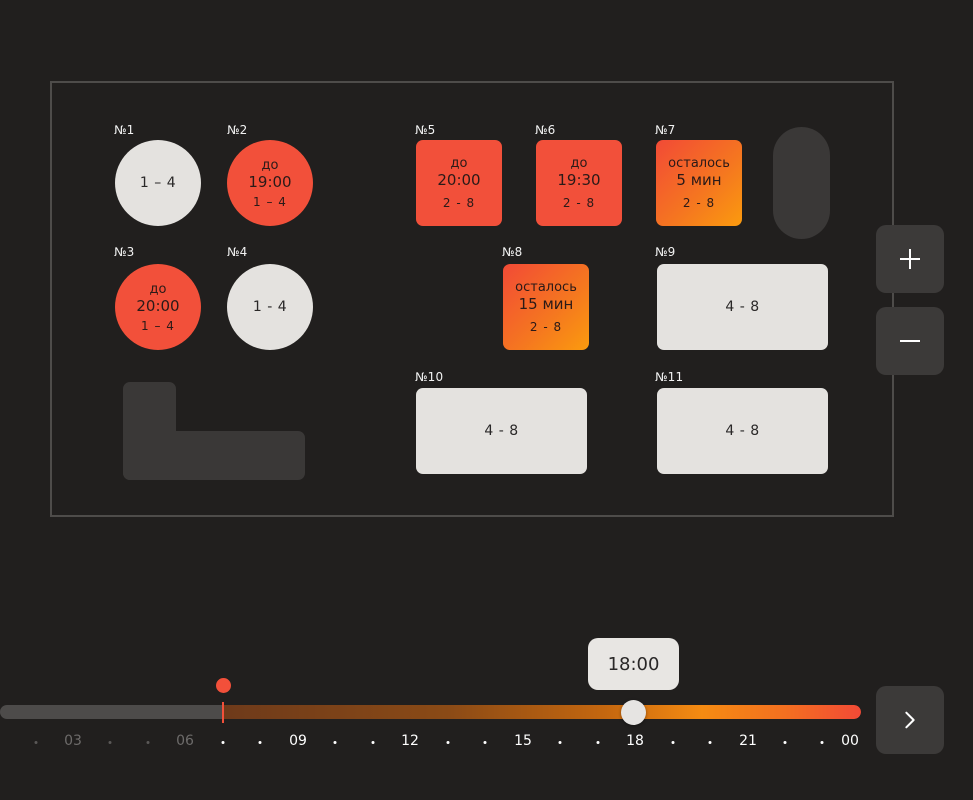  I want to click on tick-label-18: 18, so click(635, 741).